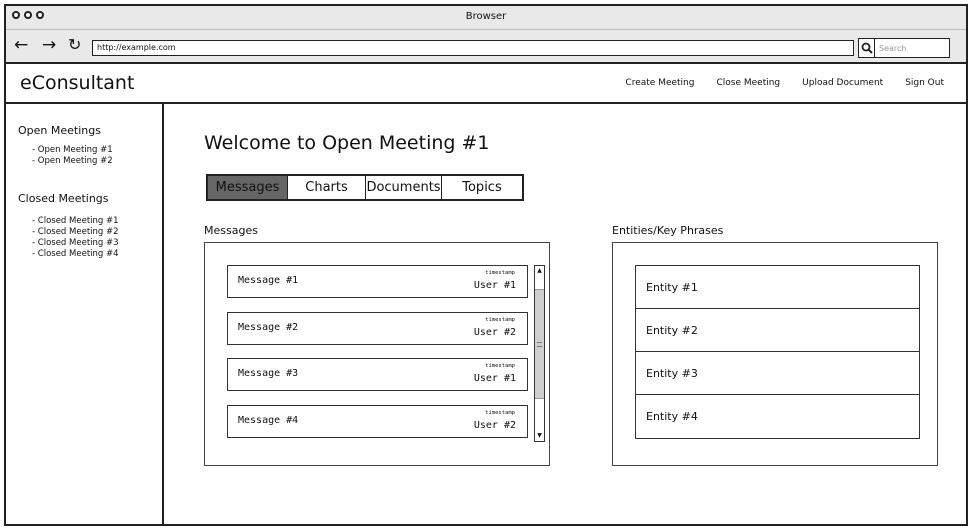 This screenshot has width=972, height=530. Describe the element at coordinates (75, 243) in the screenshot. I see `sidebar-item-closed-meeting-3: - Closed Meeting #3` at that location.